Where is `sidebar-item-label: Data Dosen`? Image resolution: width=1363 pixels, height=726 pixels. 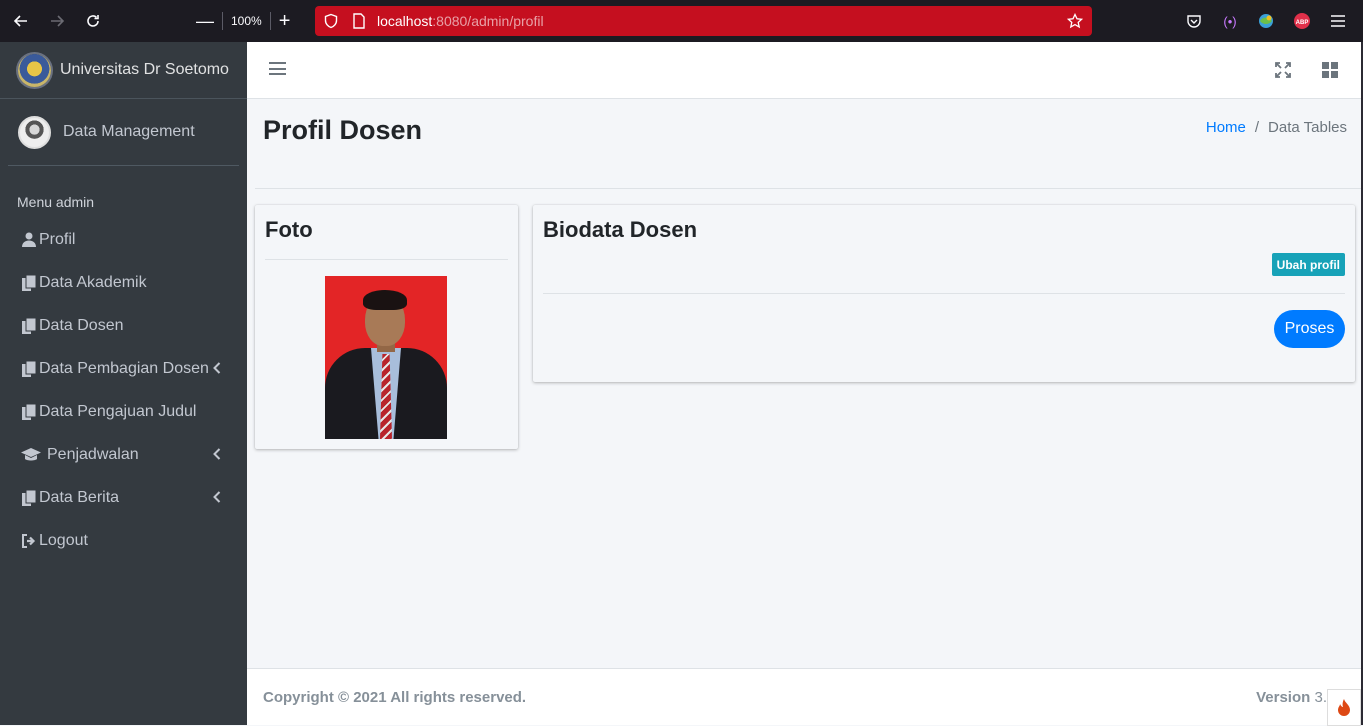
sidebar-item-label: Data Dosen is located at coordinates (81, 325).